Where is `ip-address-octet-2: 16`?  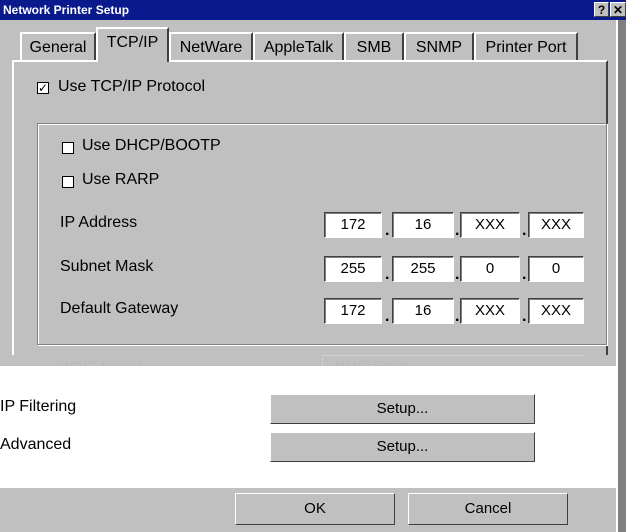
ip-address-octet-2: 16 is located at coordinates (423, 225).